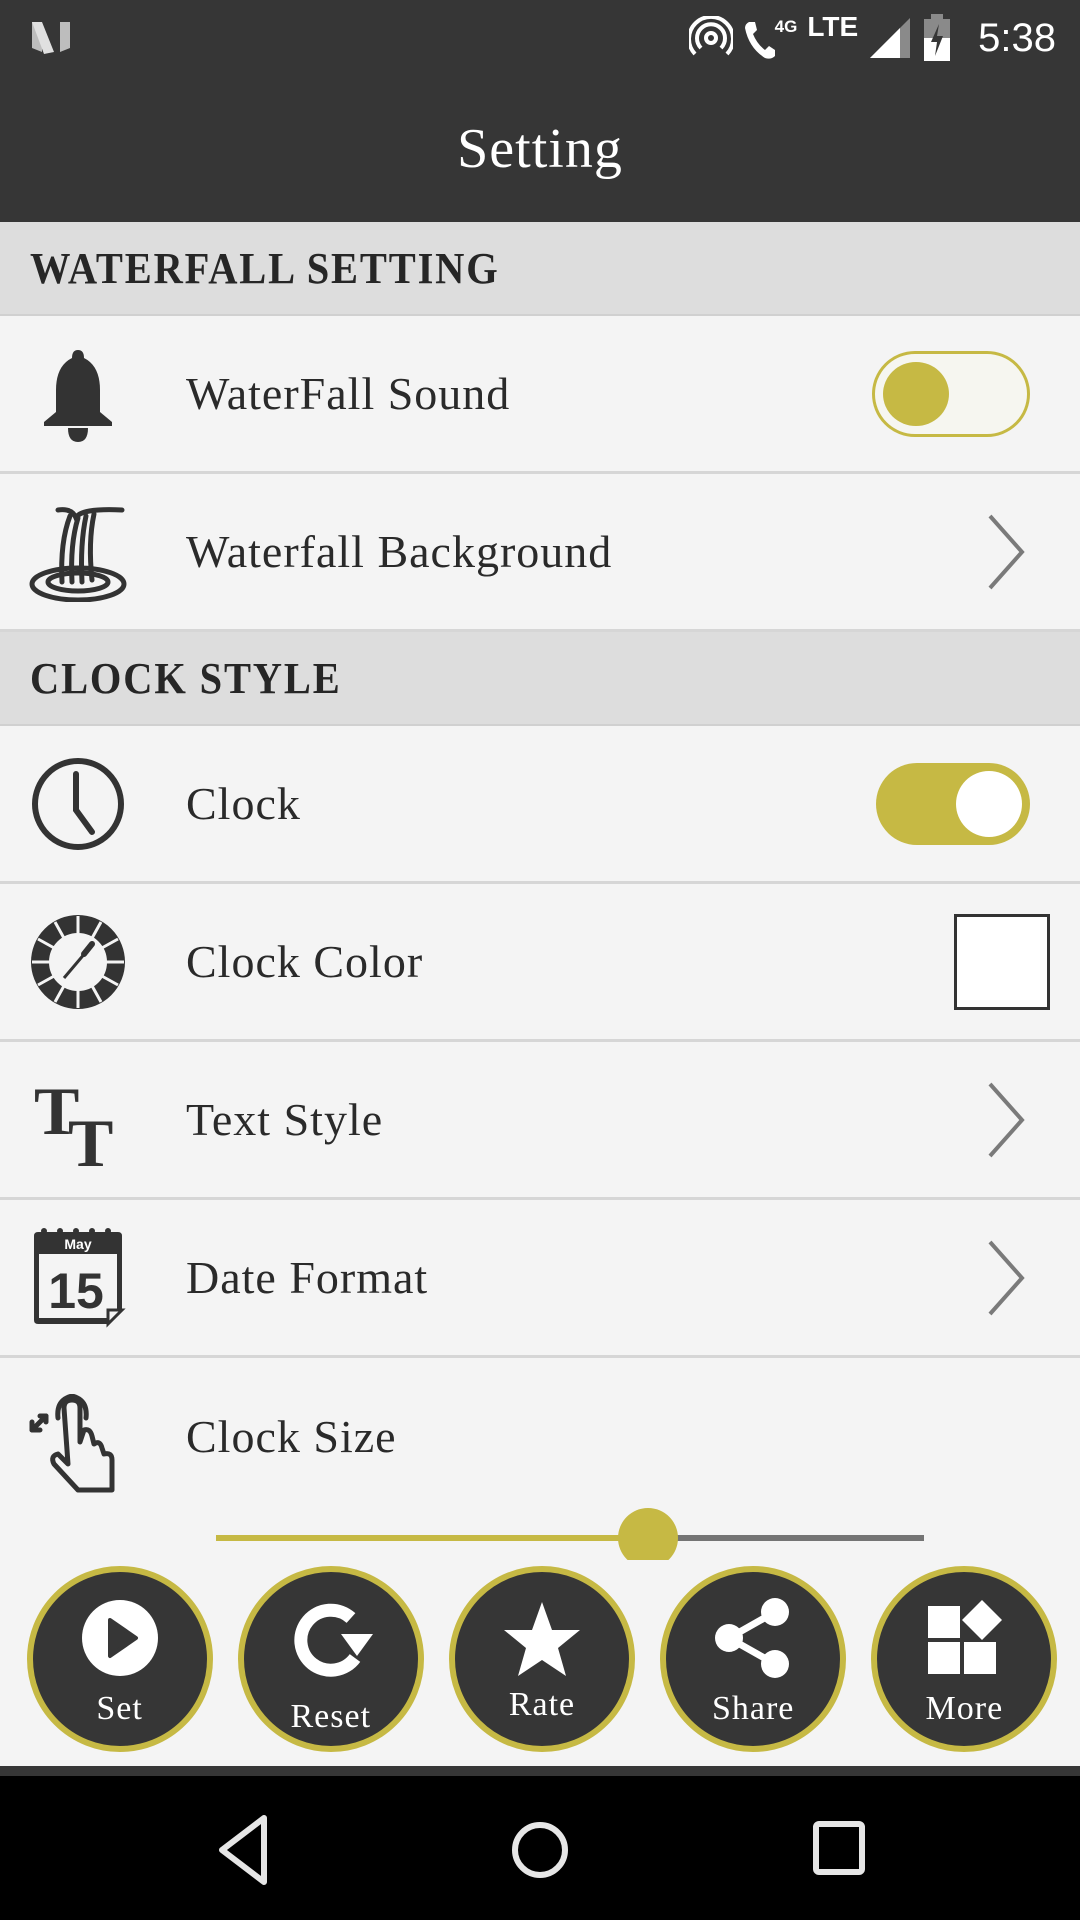  Describe the element at coordinates (78, 552) in the screenshot. I see `waterfall-icon` at that location.